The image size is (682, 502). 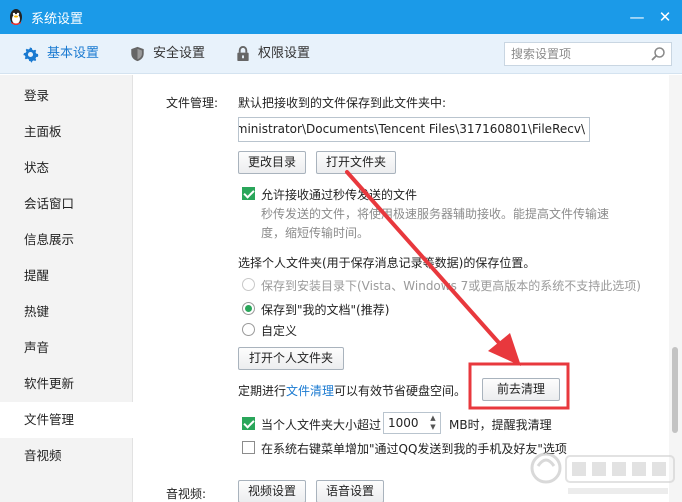 I want to click on lock-icon, so click(x=243, y=54).